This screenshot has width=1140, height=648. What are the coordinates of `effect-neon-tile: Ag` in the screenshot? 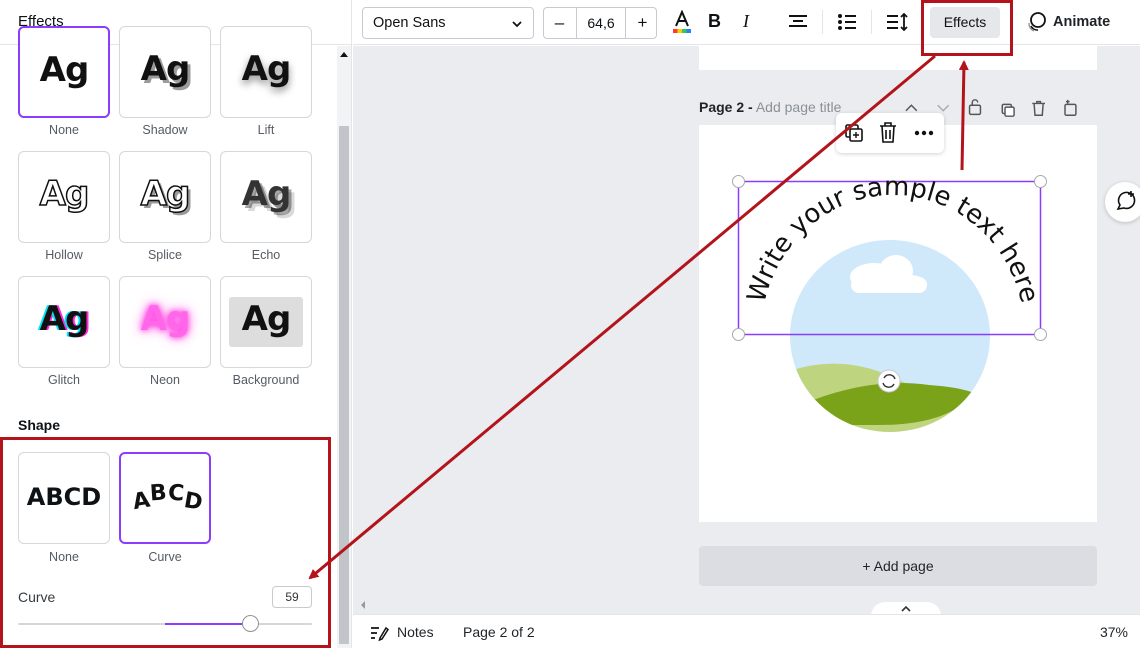 It's located at (165, 322).